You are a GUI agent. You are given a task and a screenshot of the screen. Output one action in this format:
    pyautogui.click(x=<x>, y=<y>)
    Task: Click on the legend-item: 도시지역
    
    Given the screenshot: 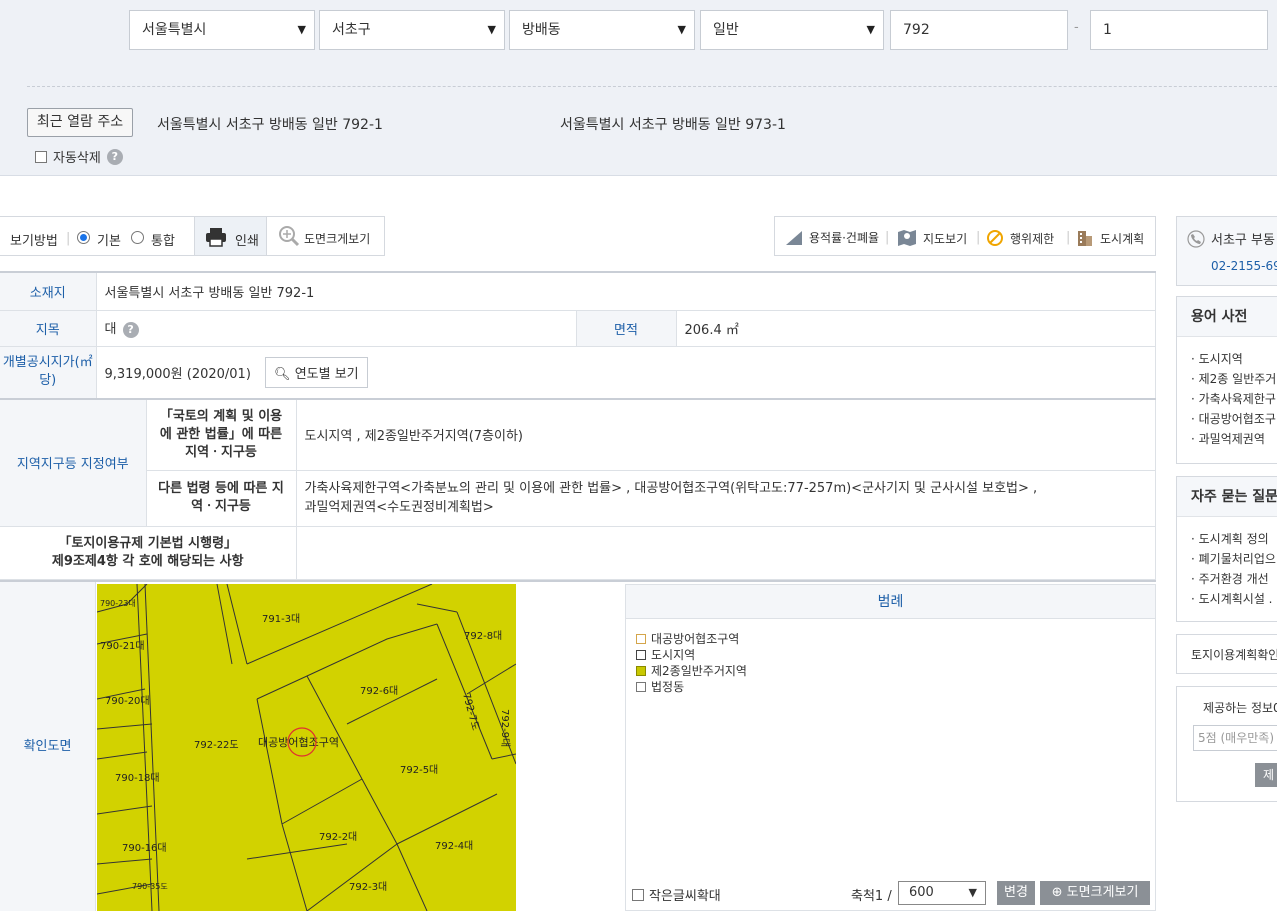 What is the action you would take?
    pyautogui.click(x=665, y=654)
    